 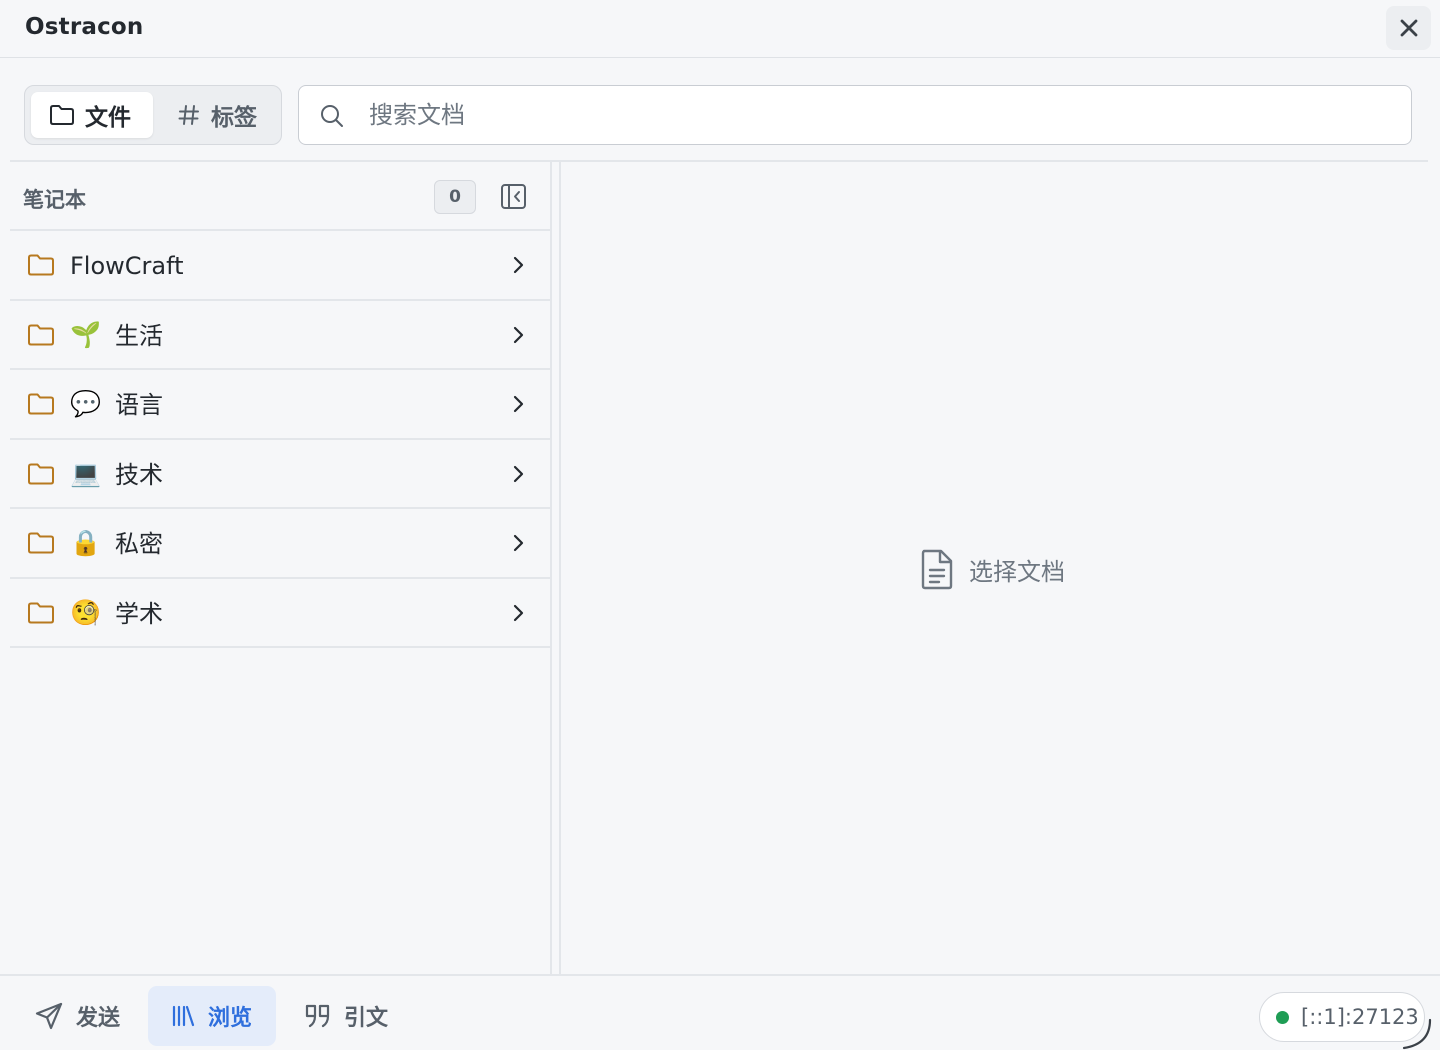 I want to click on notebook-name: 生活, so click(x=139, y=335).